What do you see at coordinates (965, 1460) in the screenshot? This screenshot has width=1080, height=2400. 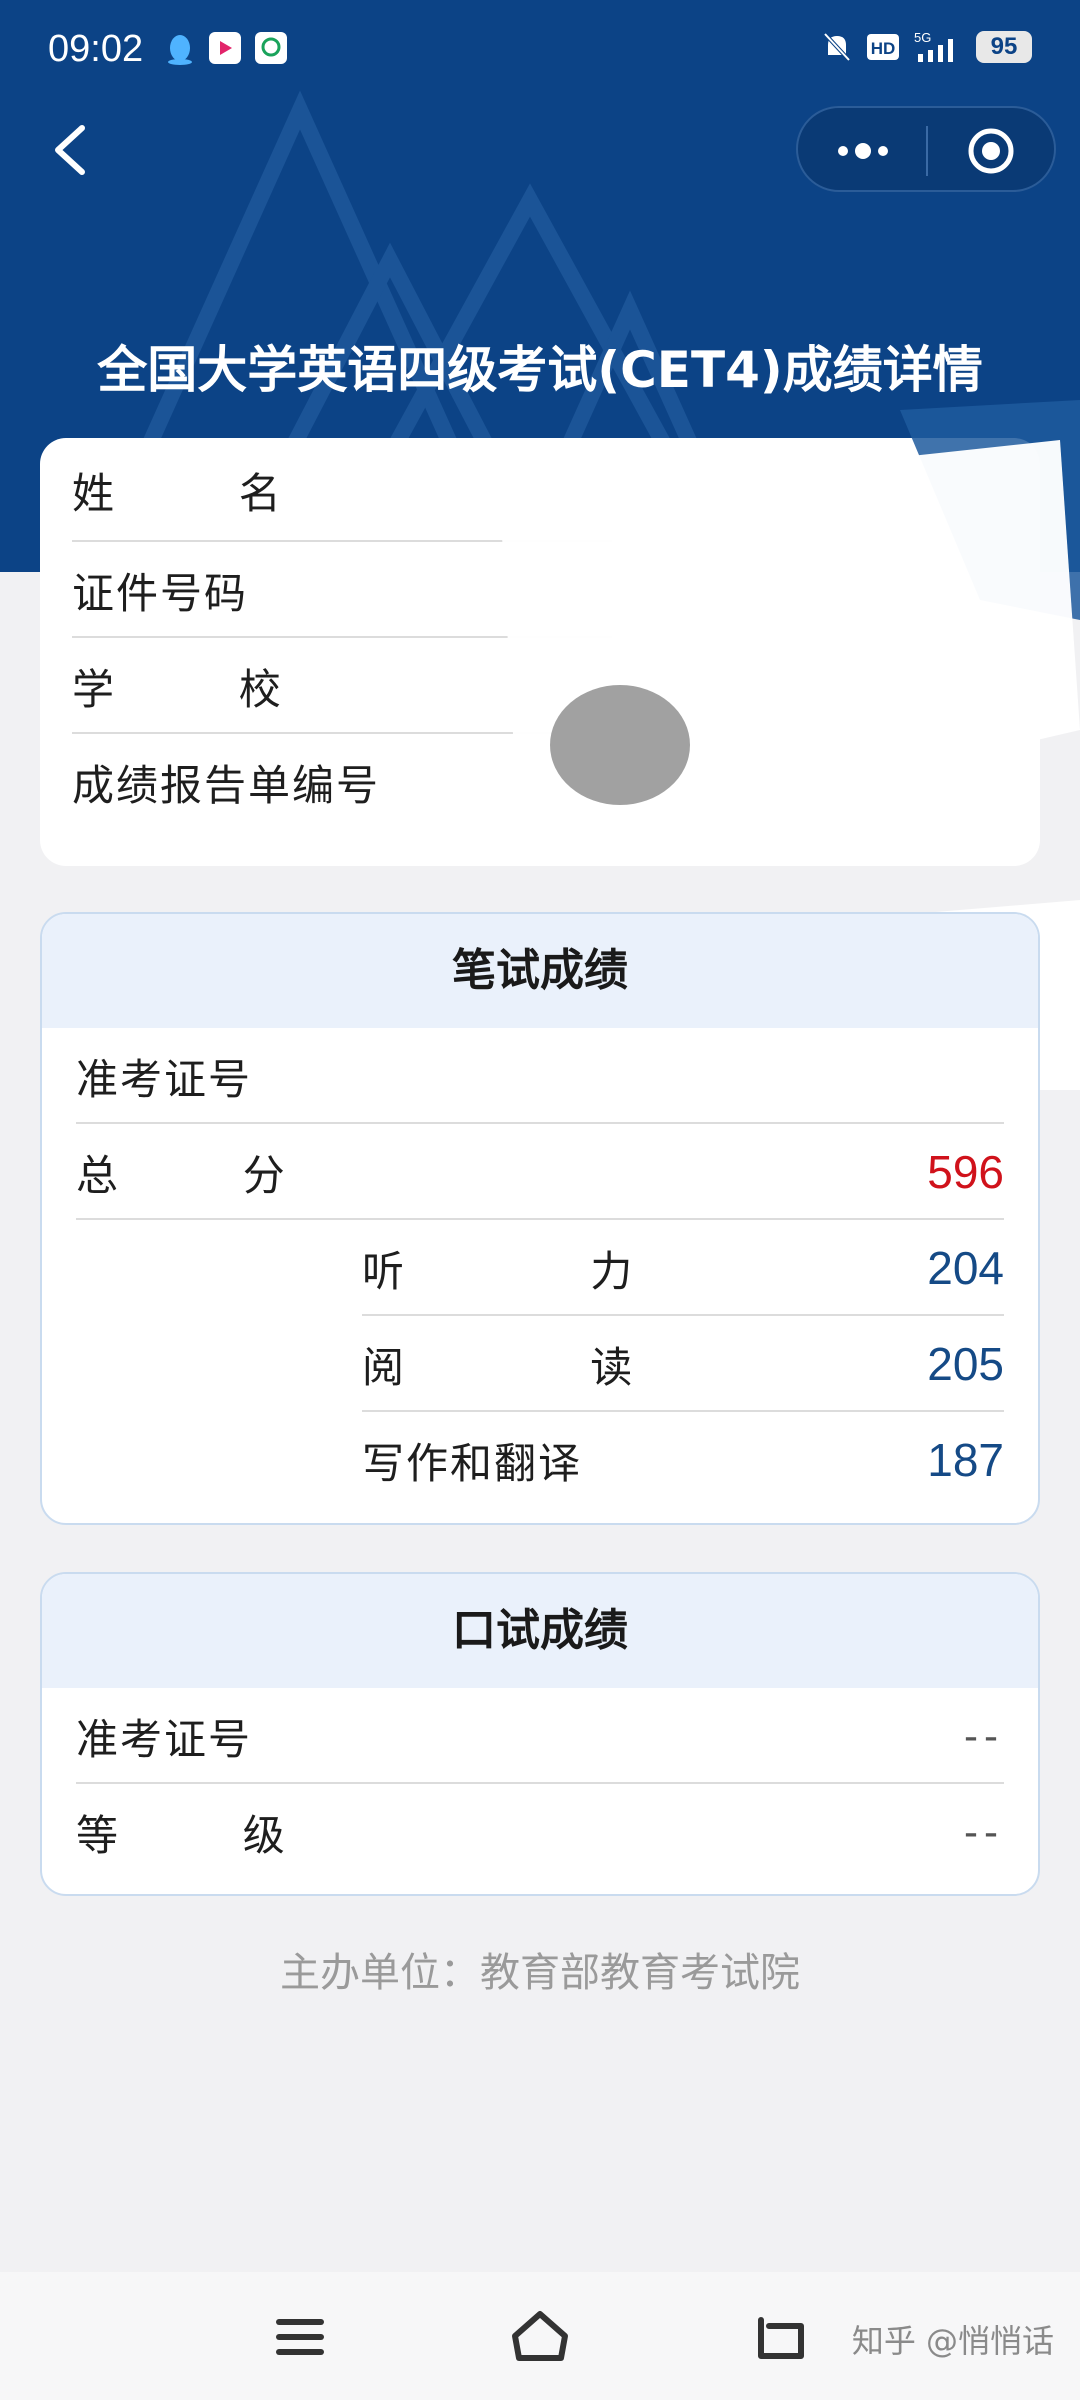 I see `writing-score-value: 187` at bounding box center [965, 1460].